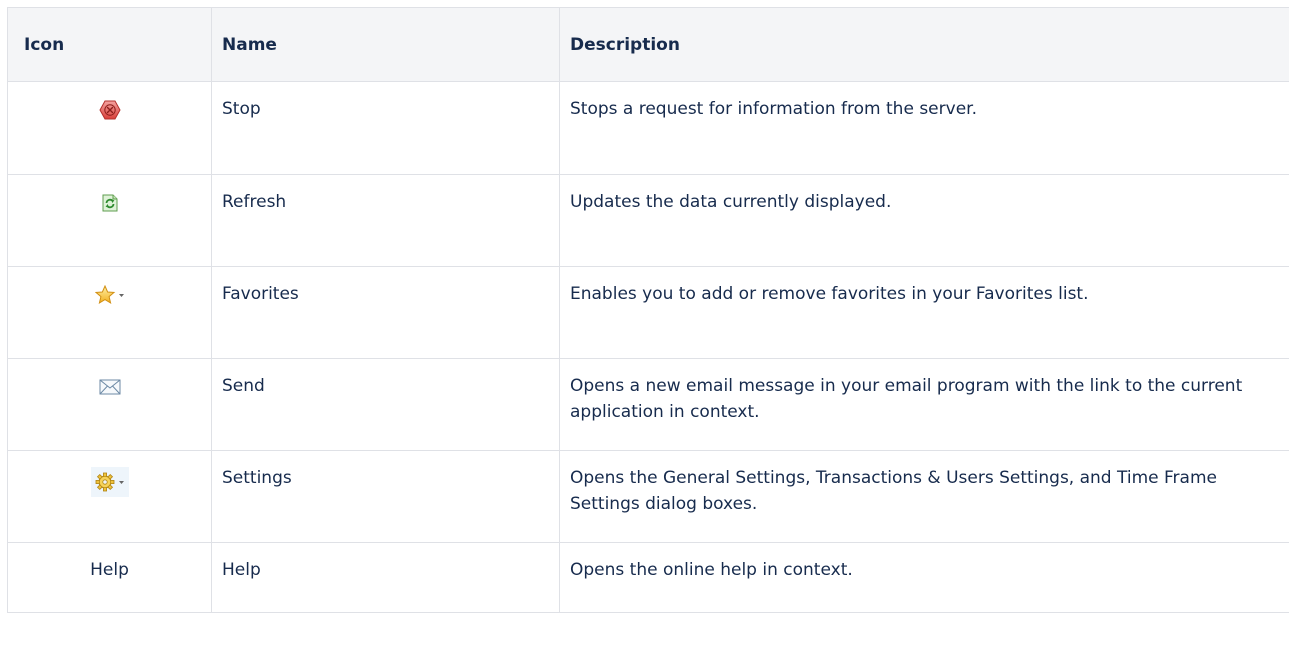 This screenshot has width=1289, height=666. What do you see at coordinates (110, 203) in the screenshot?
I see `refresh-icon` at bounding box center [110, 203].